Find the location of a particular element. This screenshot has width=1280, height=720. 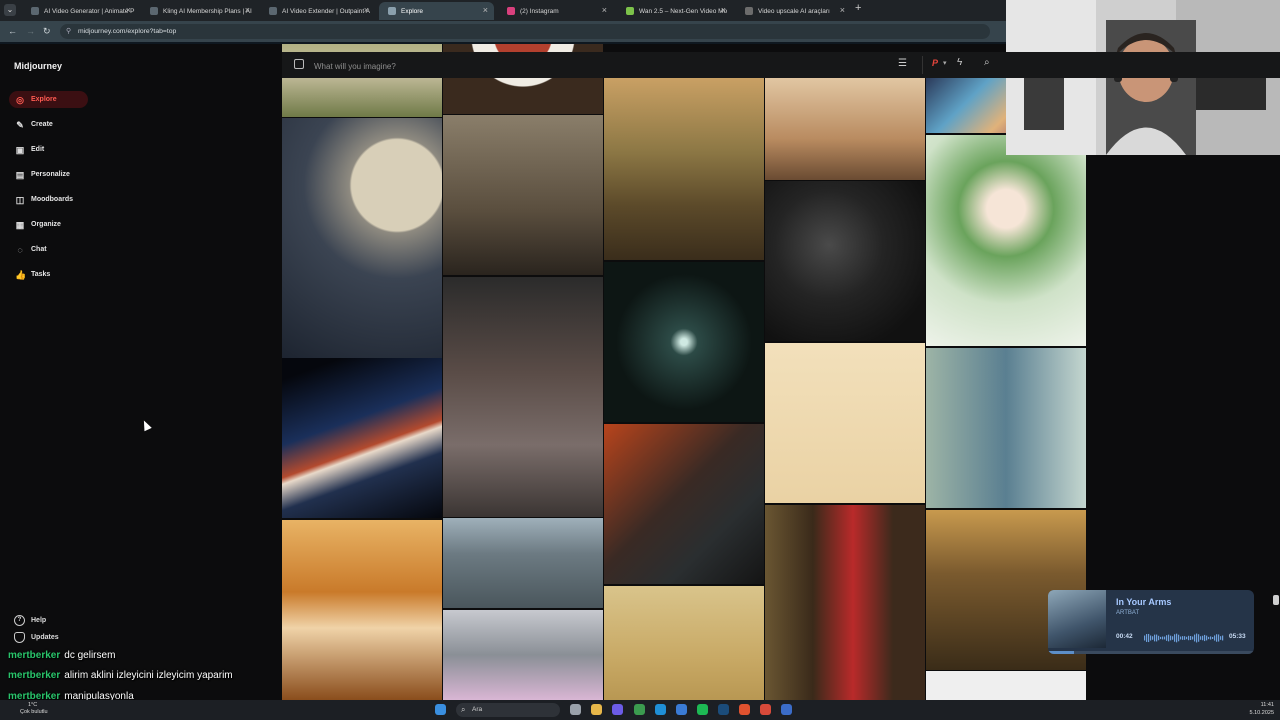

browser-tab: Wan 2.5 – Next-Gen Video Mo × is located at coordinates (674, 11).